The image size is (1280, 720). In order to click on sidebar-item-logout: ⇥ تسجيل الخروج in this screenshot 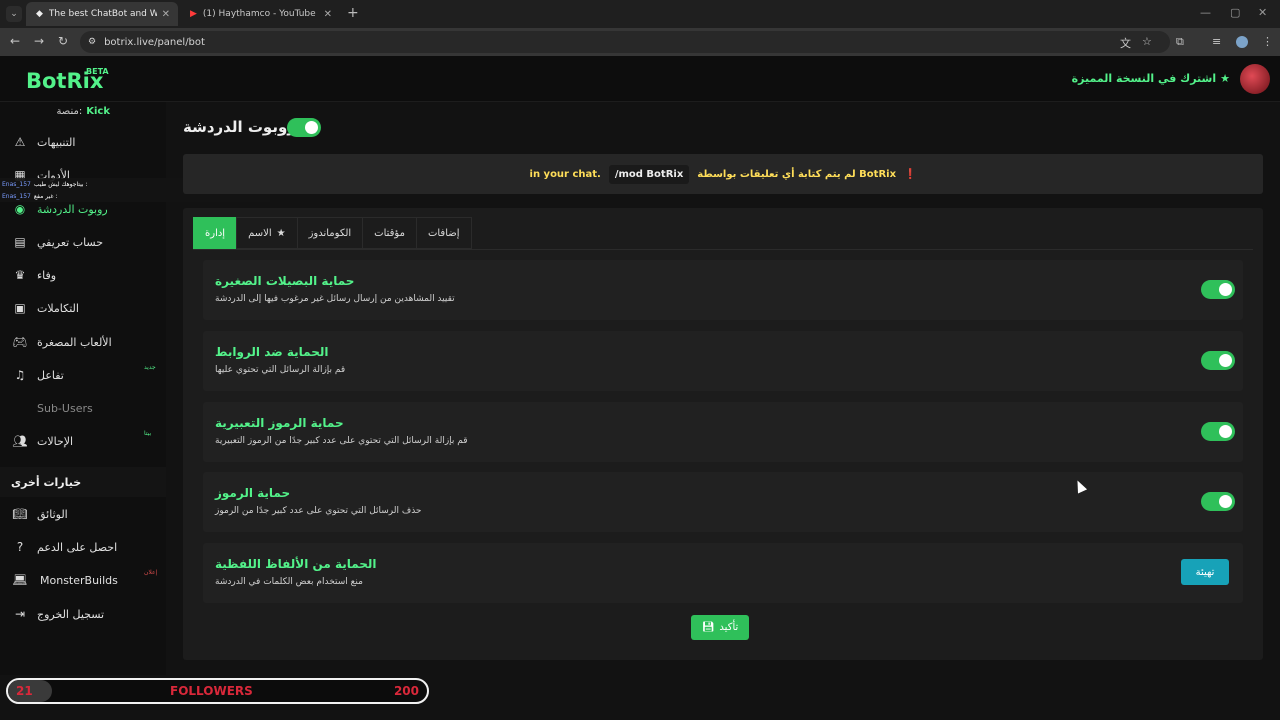, I will do `click(83, 614)`.